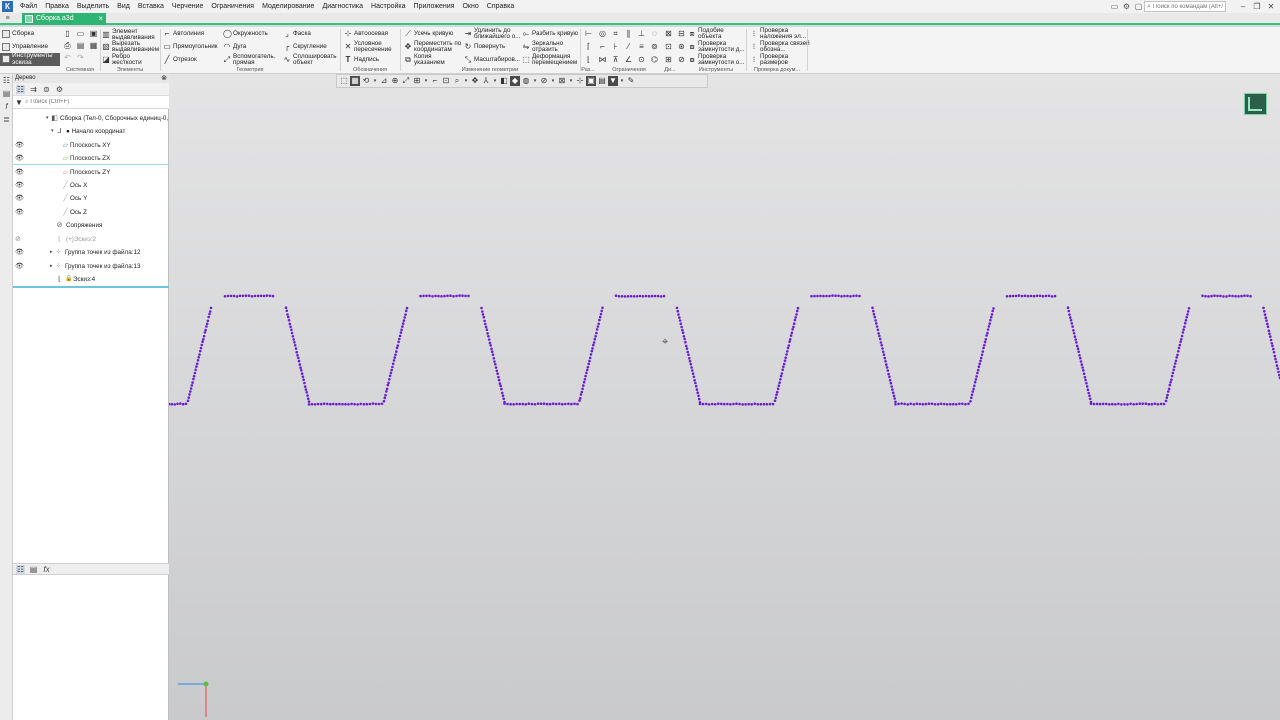 The image size is (1280, 720). I want to click on new-document-icon: ▯, so click(67, 33).